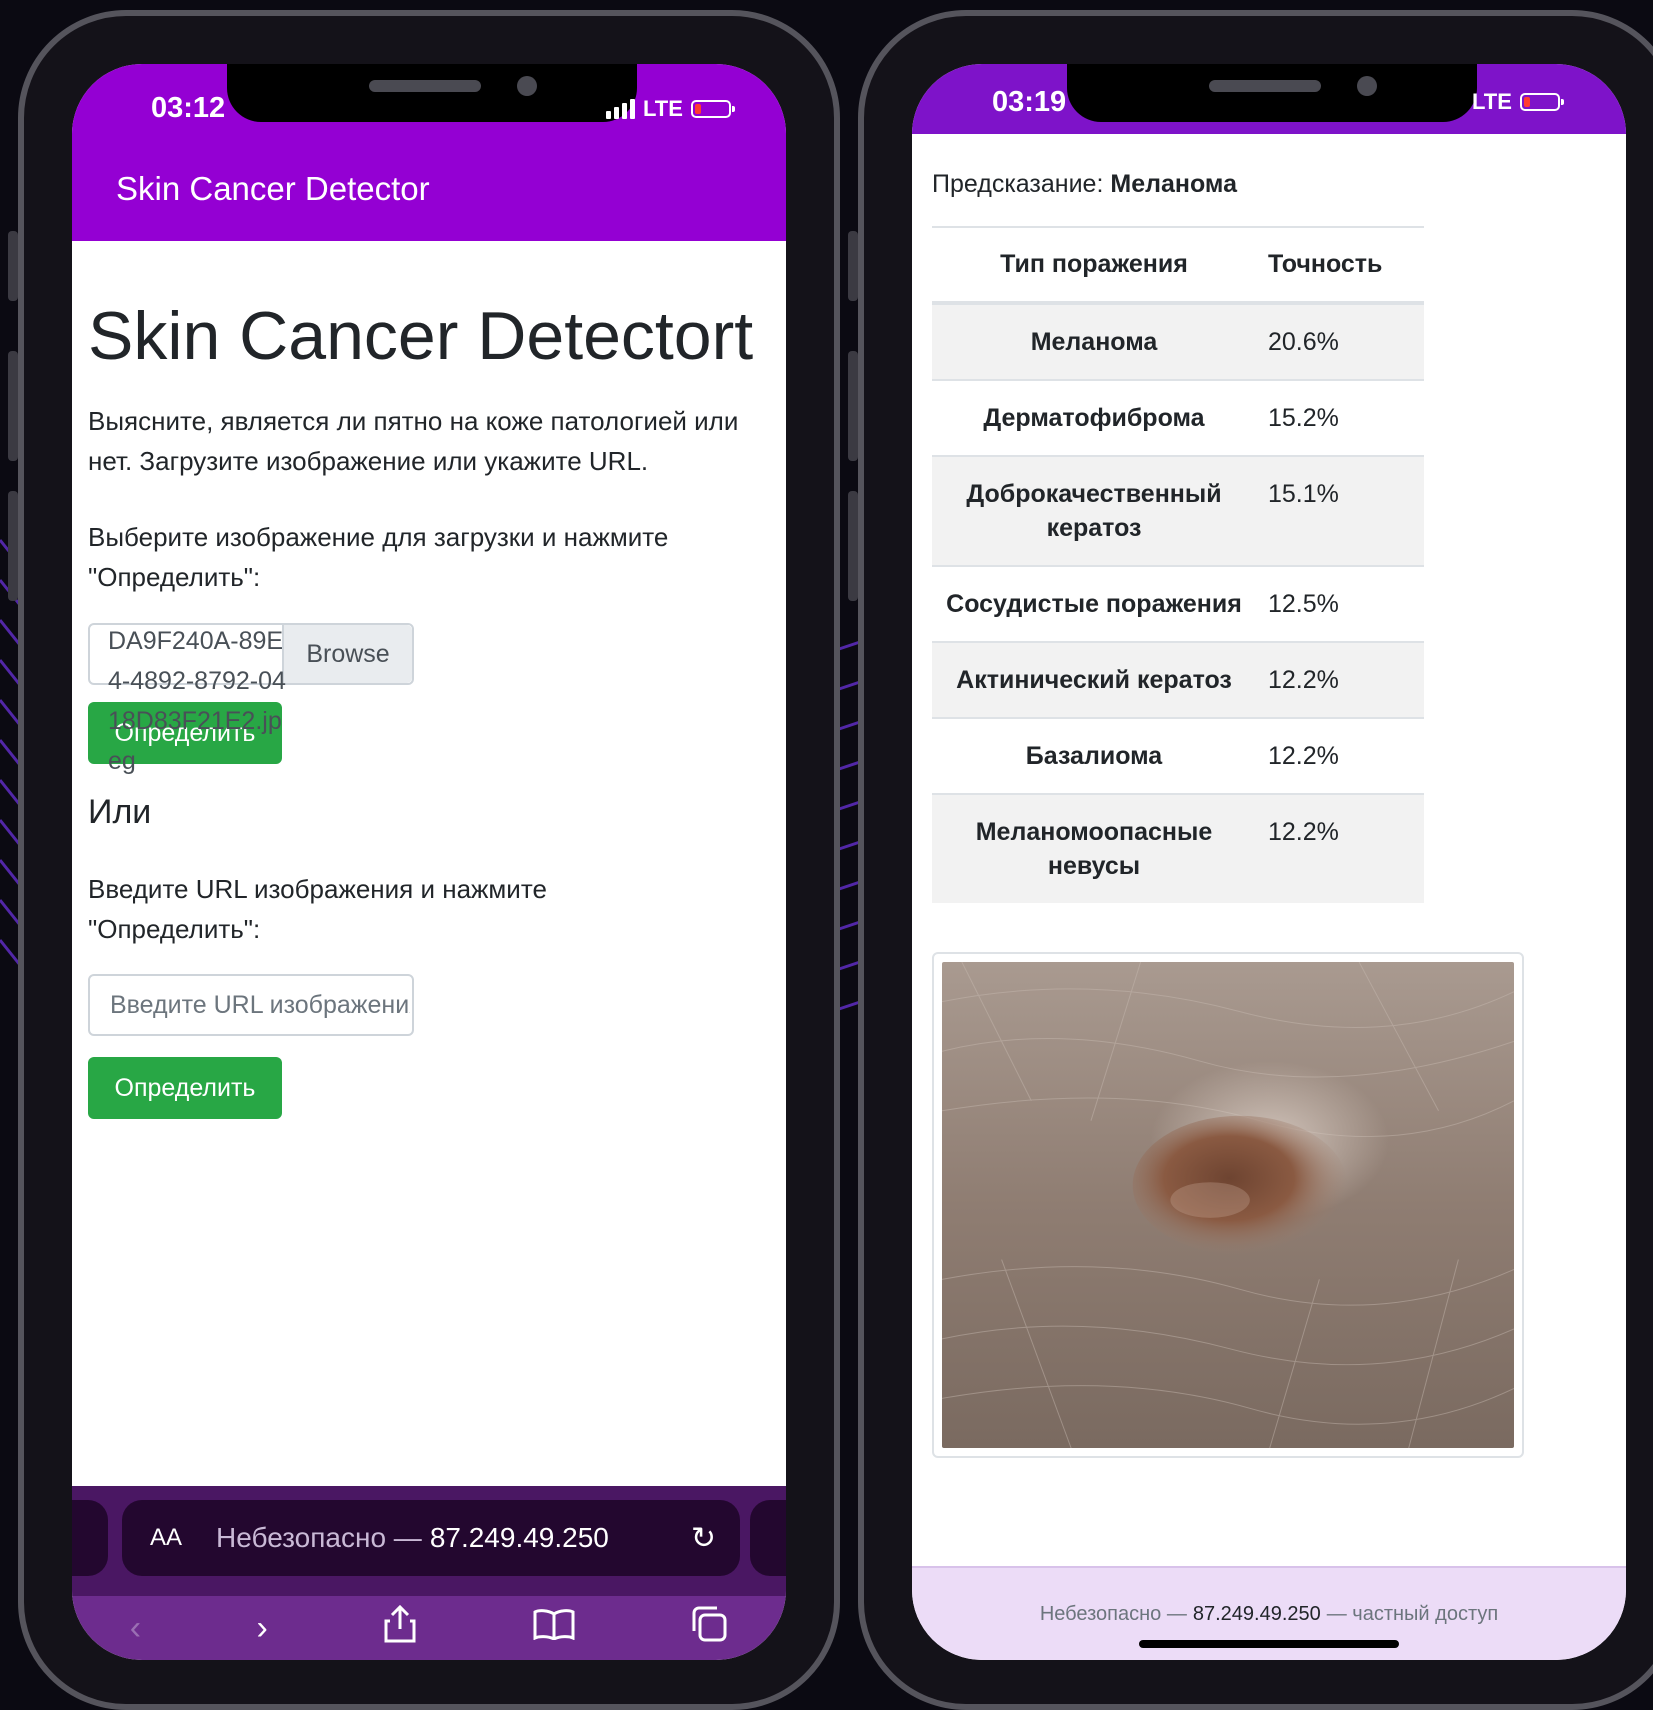  I want to click on footer-insecure: Небезопасно —, so click(1113, 1613).